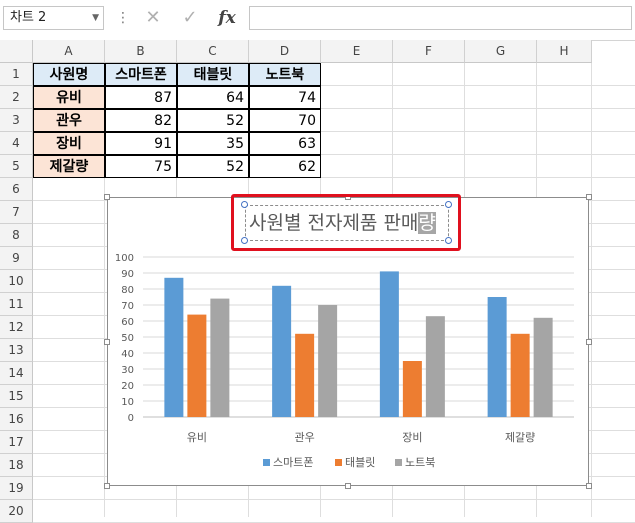 The width and height of the screenshot is (635, 523). I want to click on grid-line, so click(334, 499).